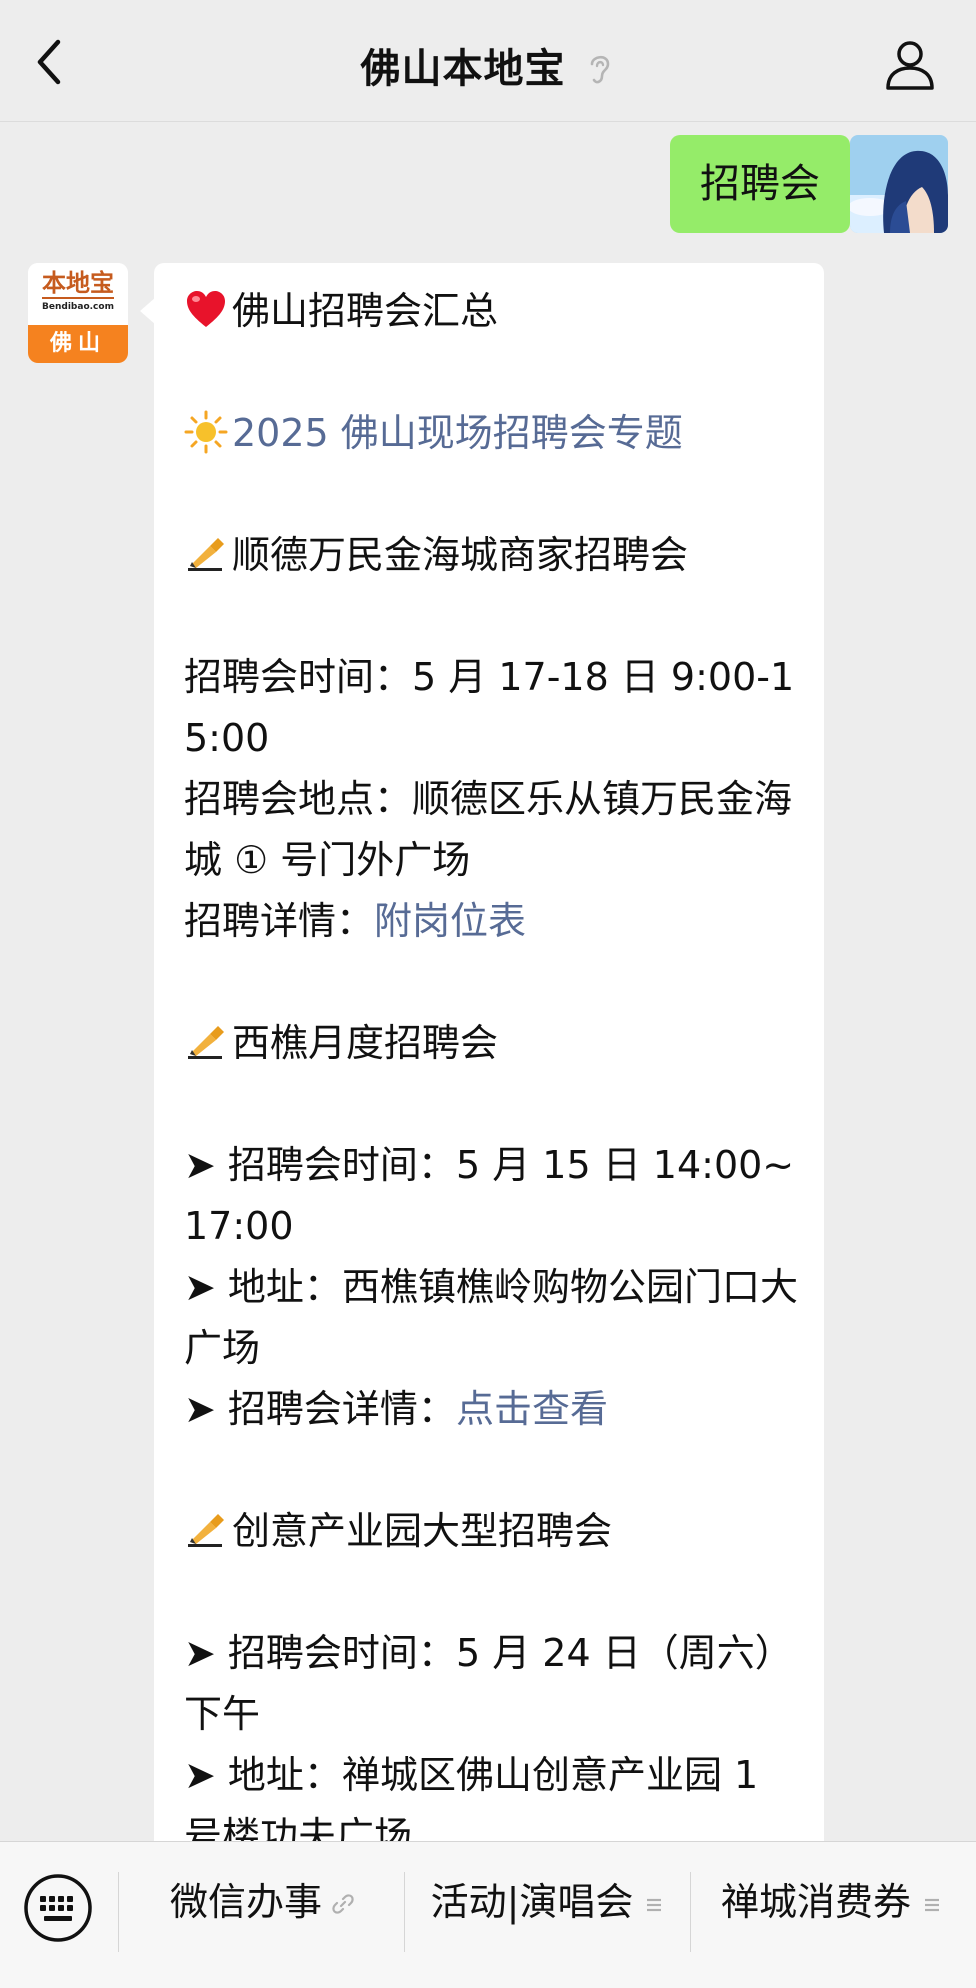  What do you see at coordinates (463, 69) in the screenshot?
I see `chat-title-text: 佛山本地宝` at bounding box center [463, 69].